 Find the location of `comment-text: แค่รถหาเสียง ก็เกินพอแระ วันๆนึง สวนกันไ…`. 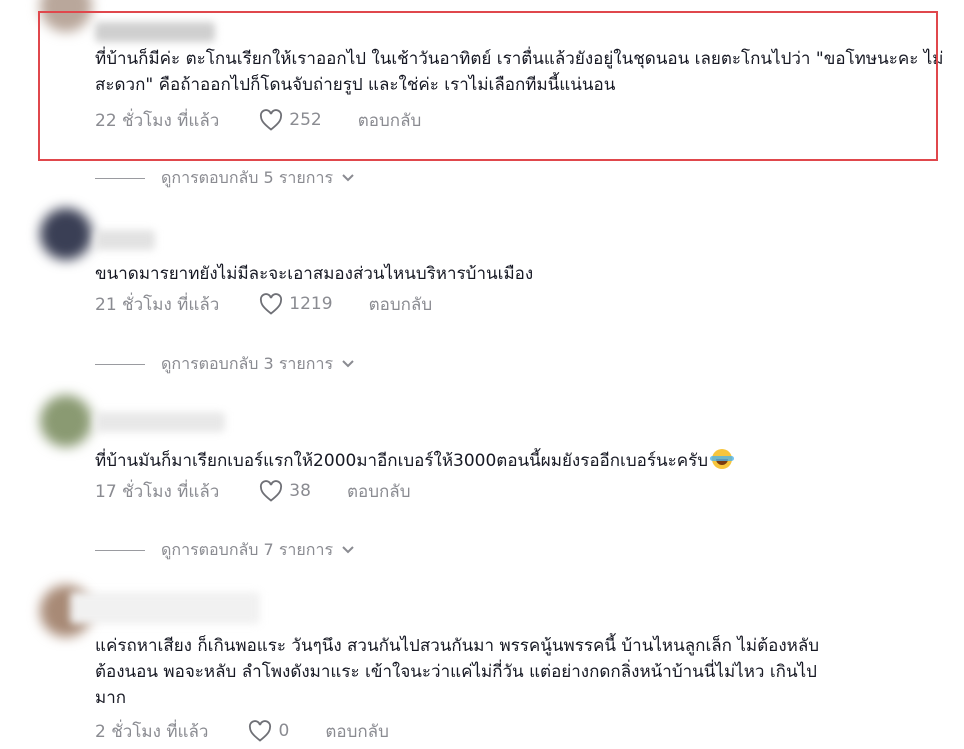

comment-text: แค่รถหาเสียง ก็เกินพอแระ วันๆนึง สวนกันไ… is located at coordinates (457, 672).